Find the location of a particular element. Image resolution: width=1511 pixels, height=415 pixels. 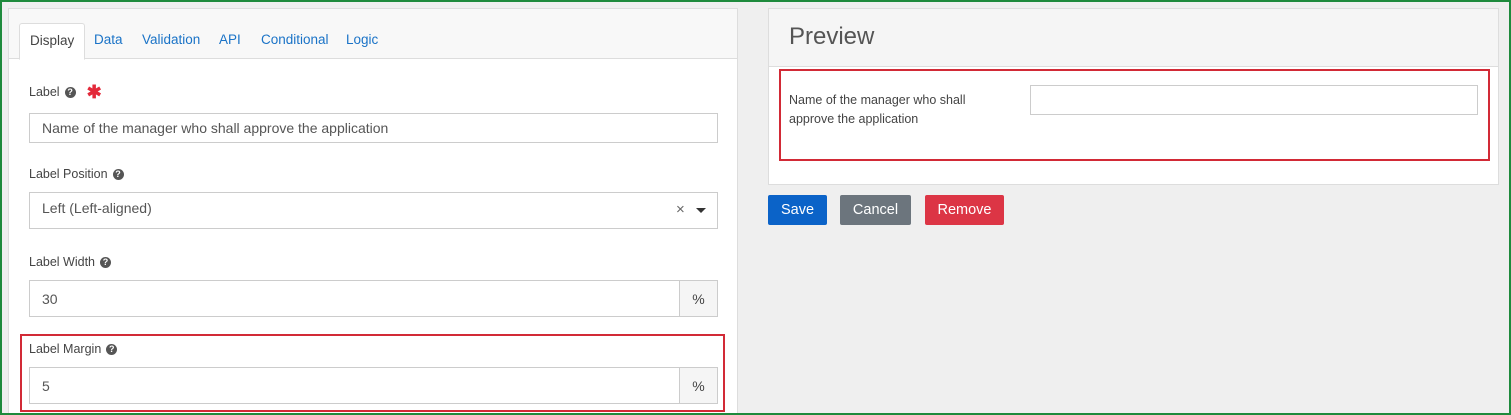

tab-api: API is located at coordinates (230, 41).